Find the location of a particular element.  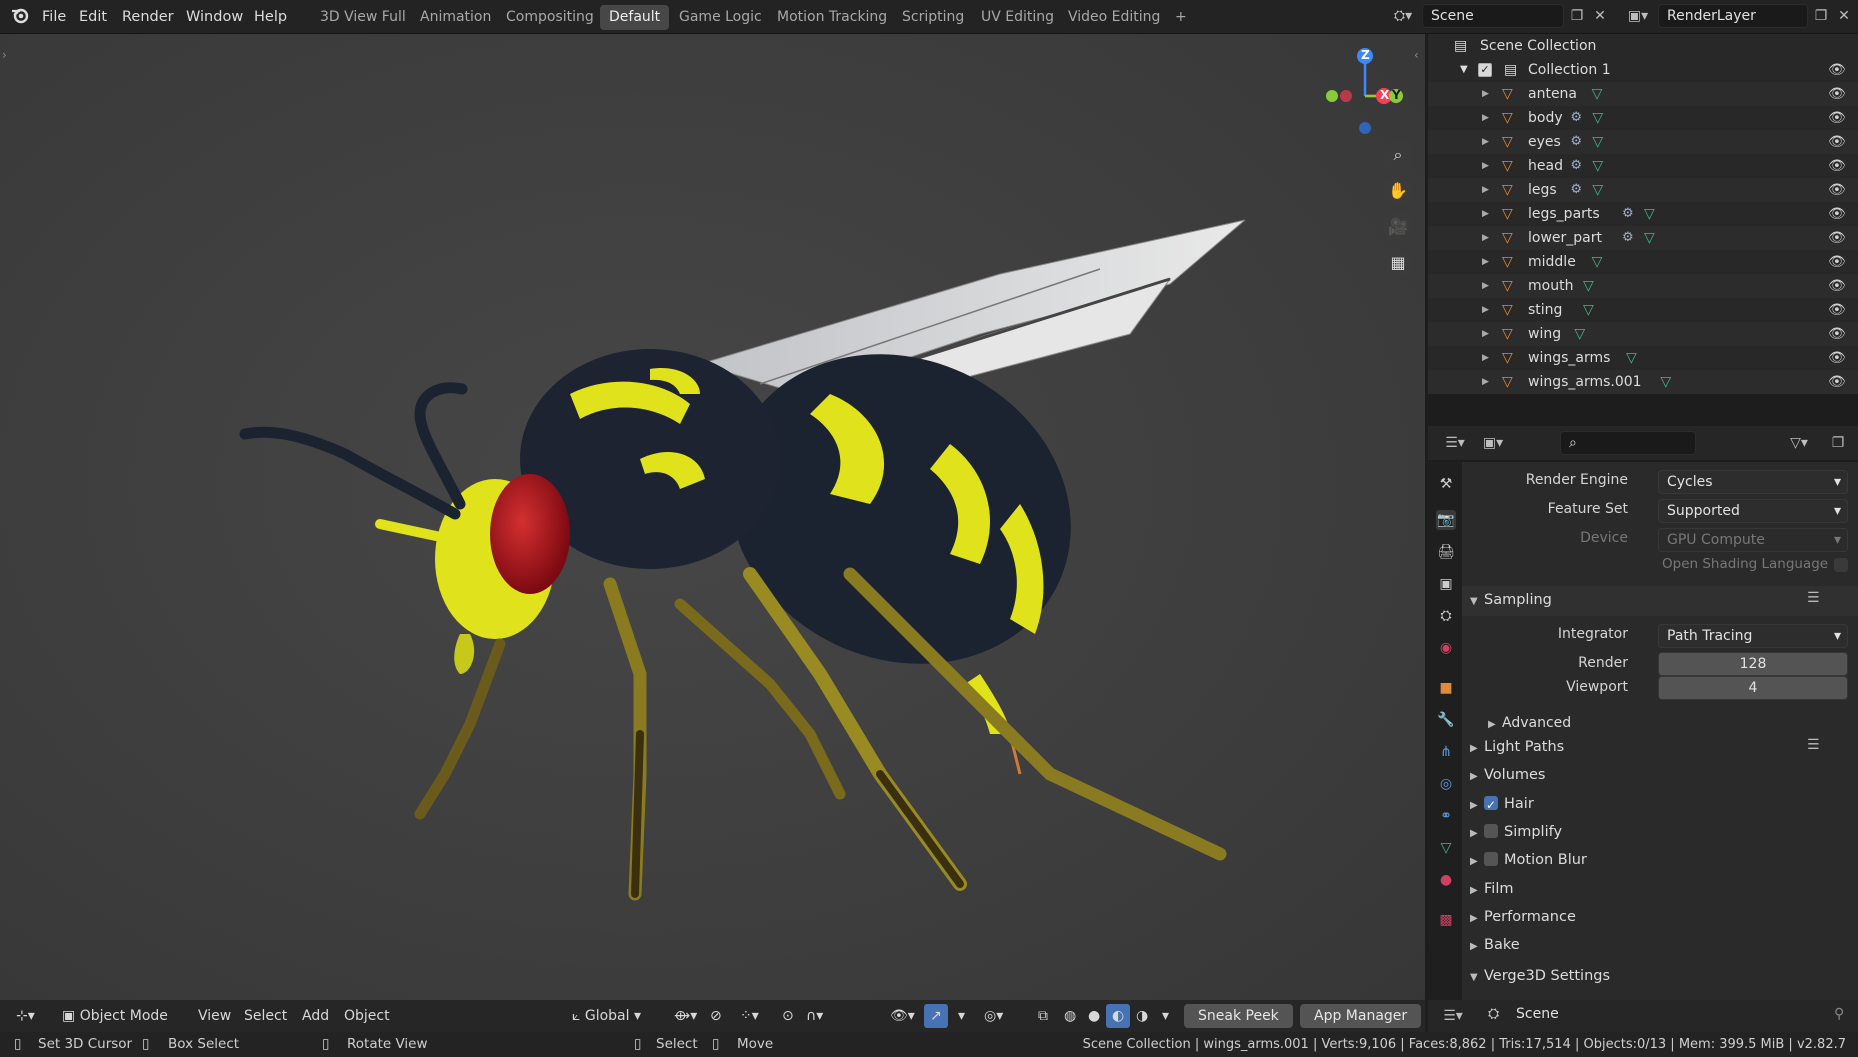

filter-icon: ▽▾ is located at coordinates (1799, 443).